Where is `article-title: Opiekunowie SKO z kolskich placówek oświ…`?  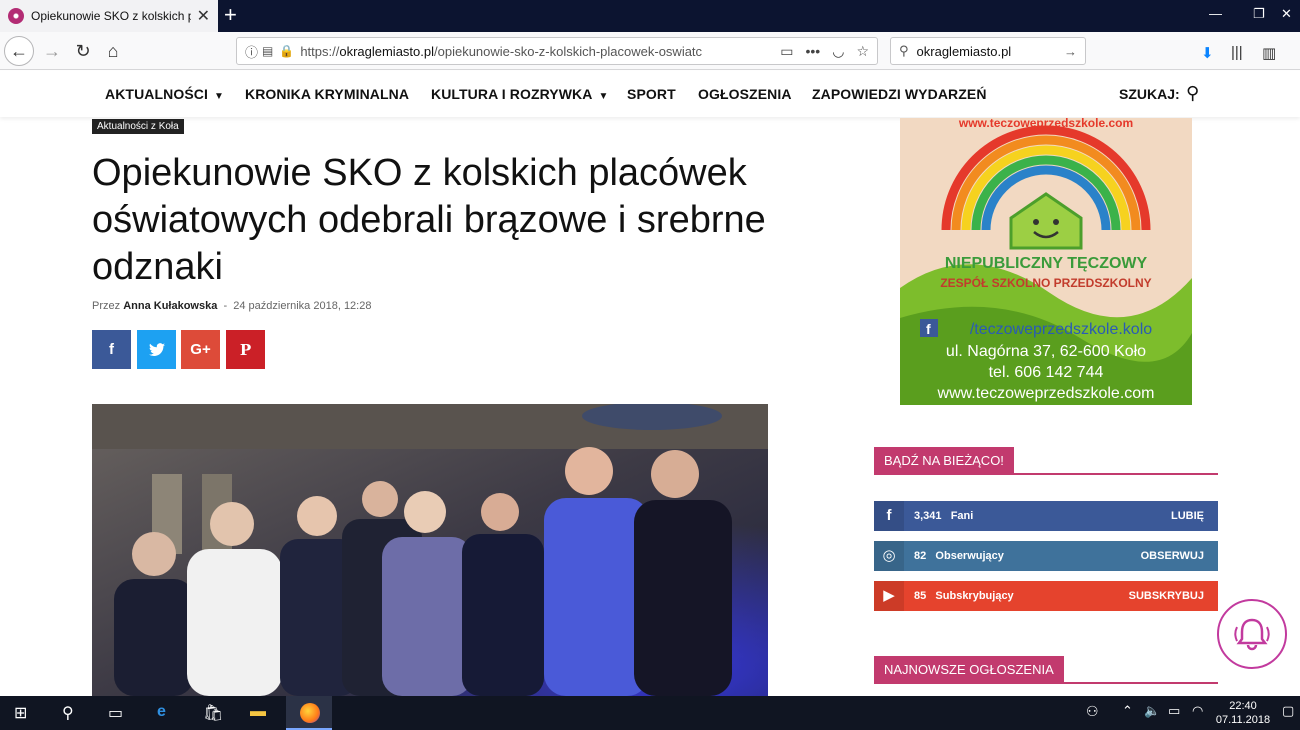
article-title: Opiekunowie SKO z kolskich placówek oświ… is located at coordinates (429, 220).